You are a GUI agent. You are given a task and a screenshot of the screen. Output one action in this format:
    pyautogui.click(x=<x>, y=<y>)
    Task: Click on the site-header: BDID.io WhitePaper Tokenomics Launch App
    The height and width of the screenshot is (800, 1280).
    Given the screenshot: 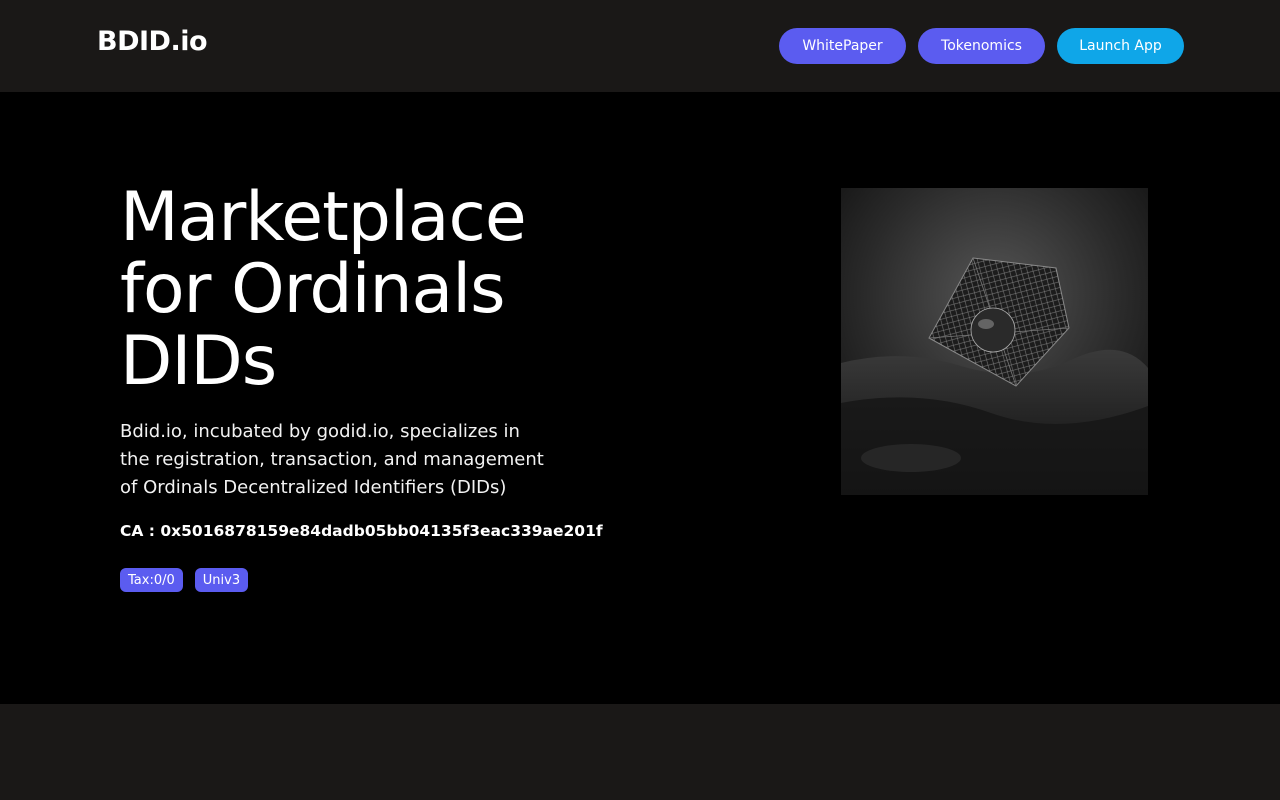 What is the action you would take?
    pyautogui.click(x=640, y=46)
    